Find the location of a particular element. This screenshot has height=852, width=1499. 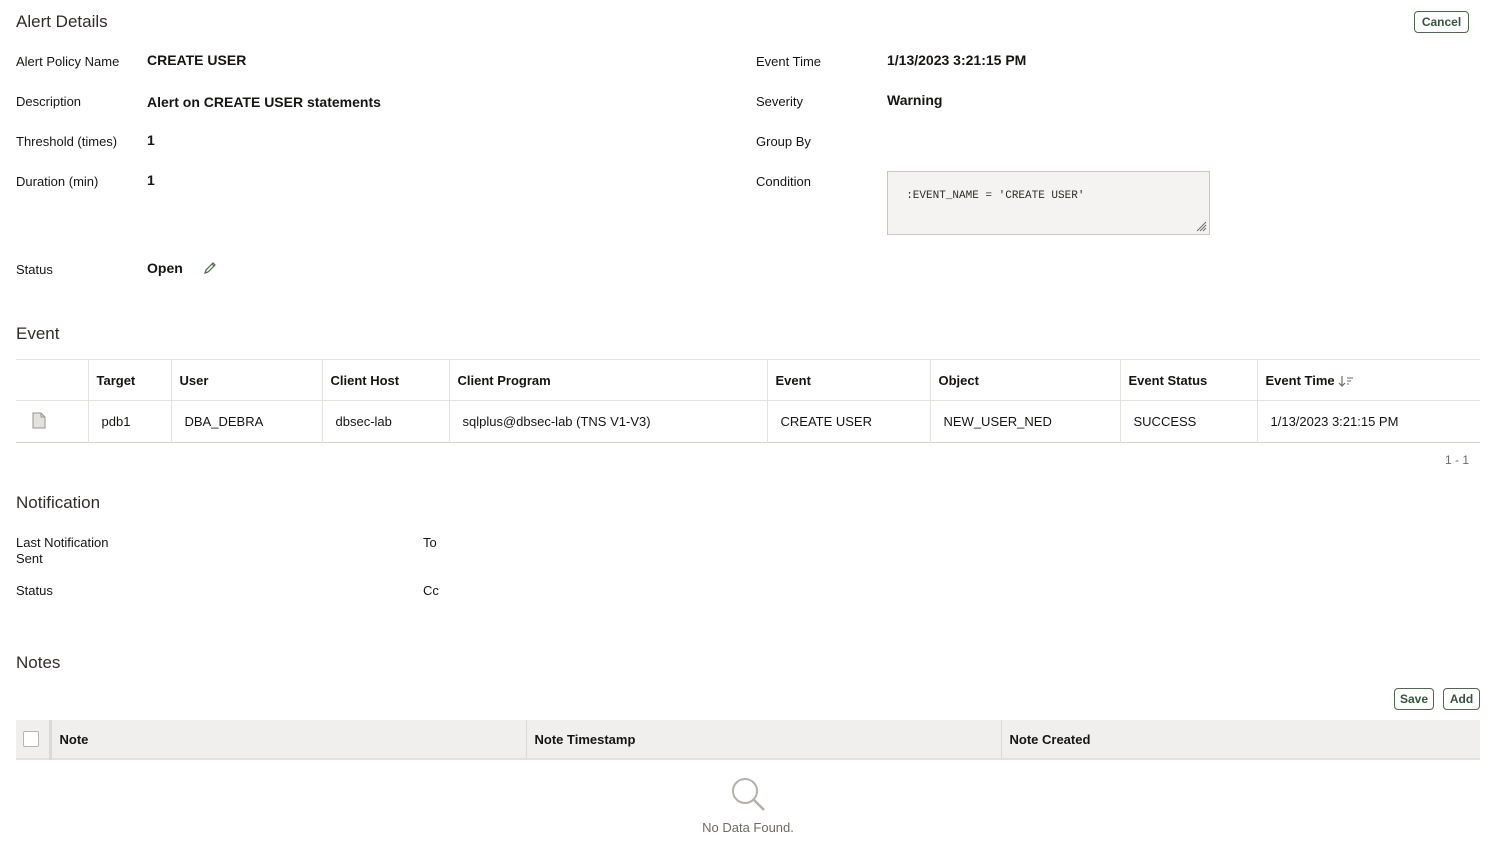

status-value: Open is located at coordinates (165, 268).